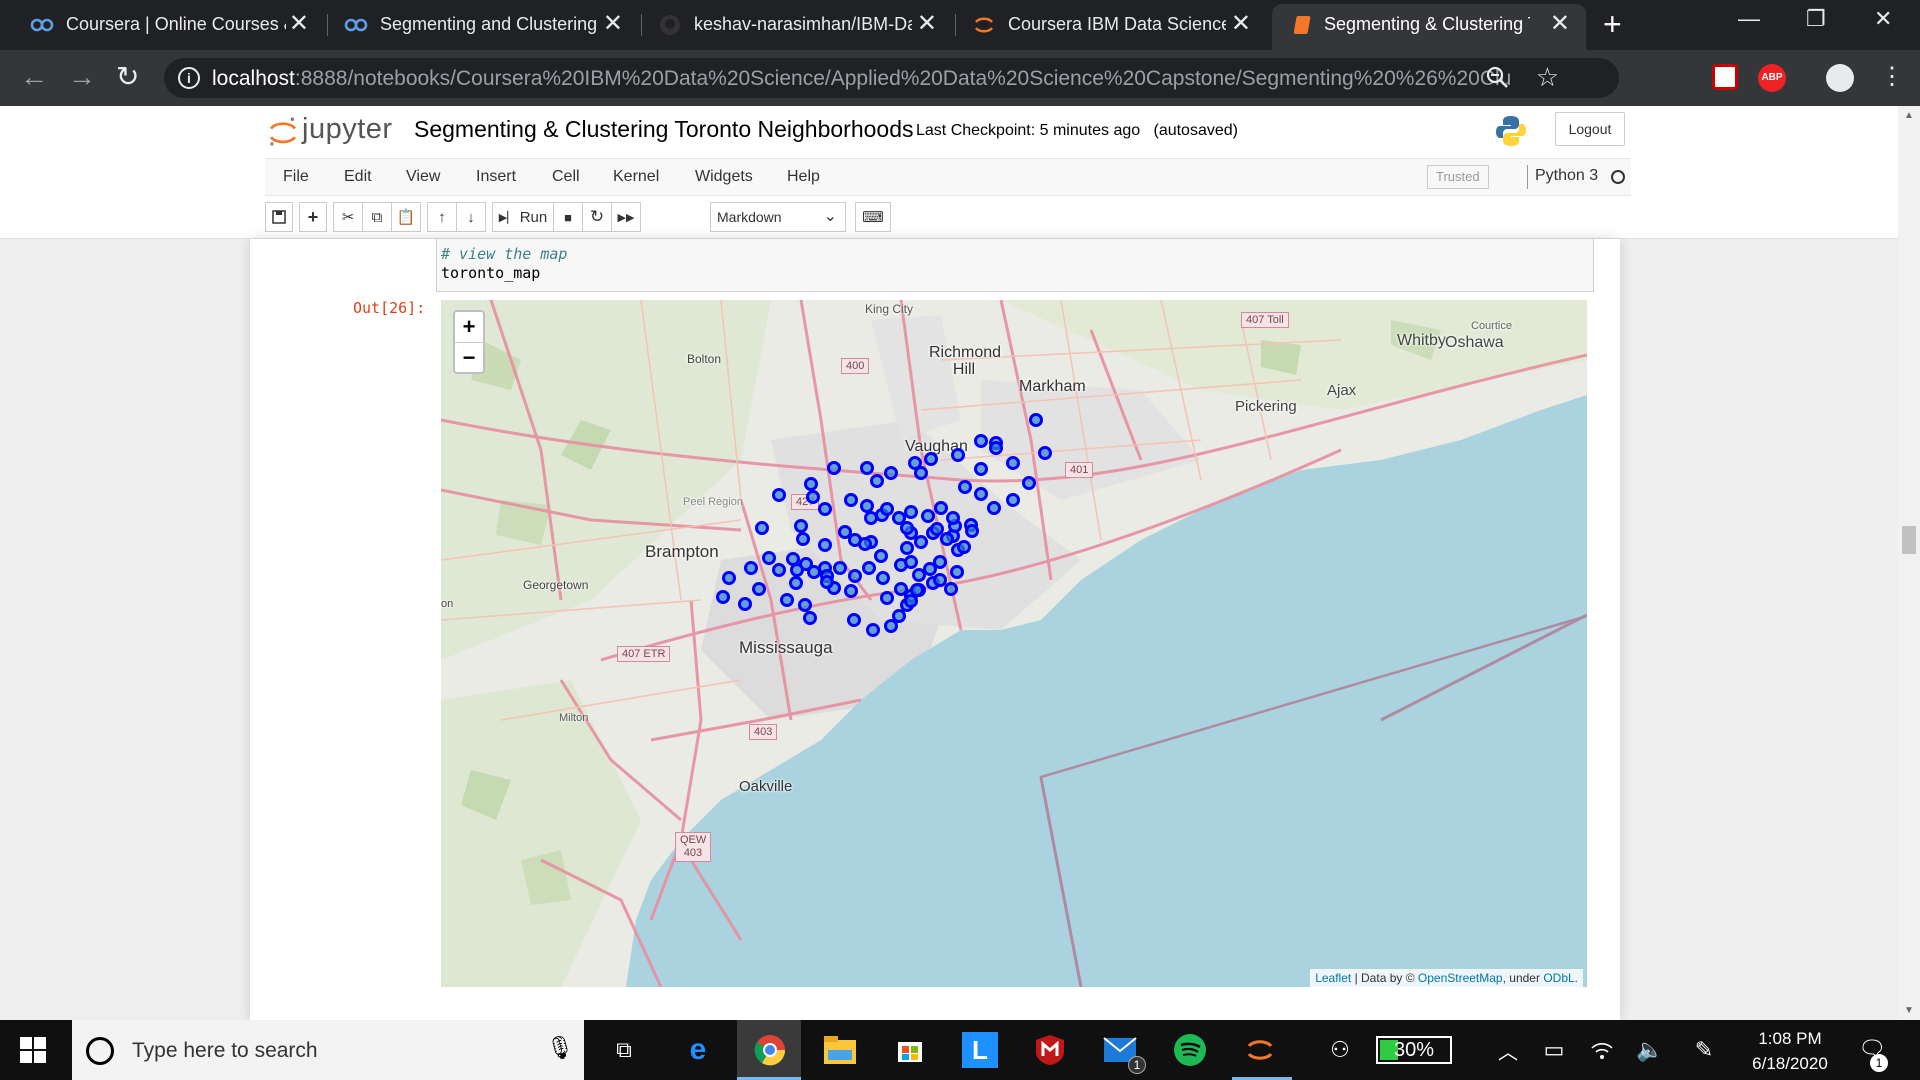 The image size is (1920, 1080). Describe the element at coordinates (698, 1050) in the screenshot. I see `edge-icon: e` at that location.